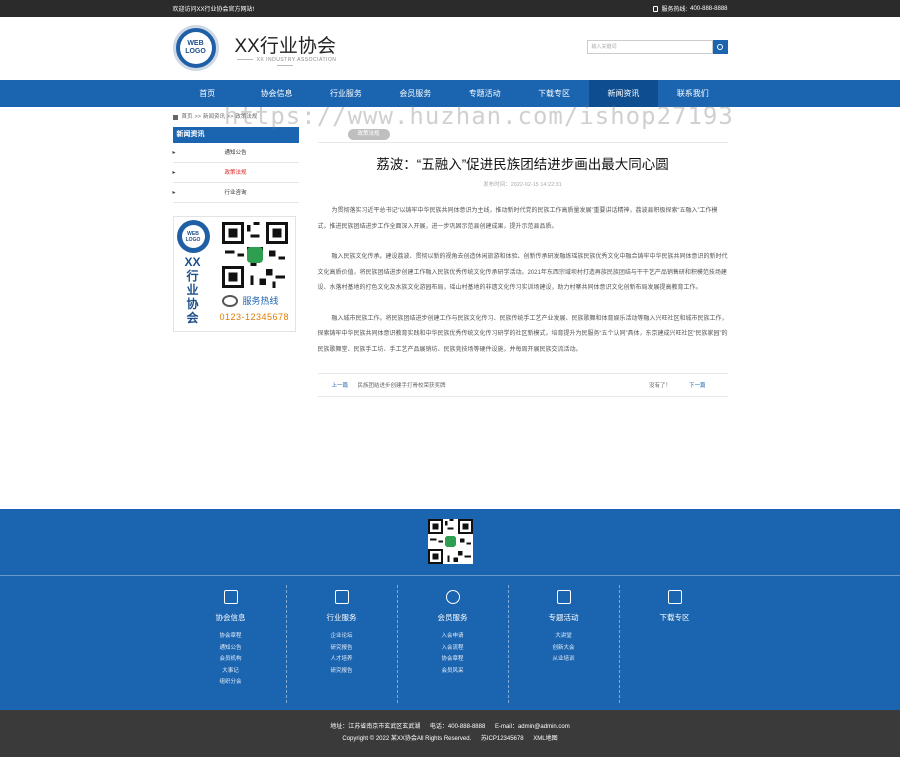 Image resolution: width=900 pixels, height=757 pixels. I want to click on headset-icon, so click(229, 300).